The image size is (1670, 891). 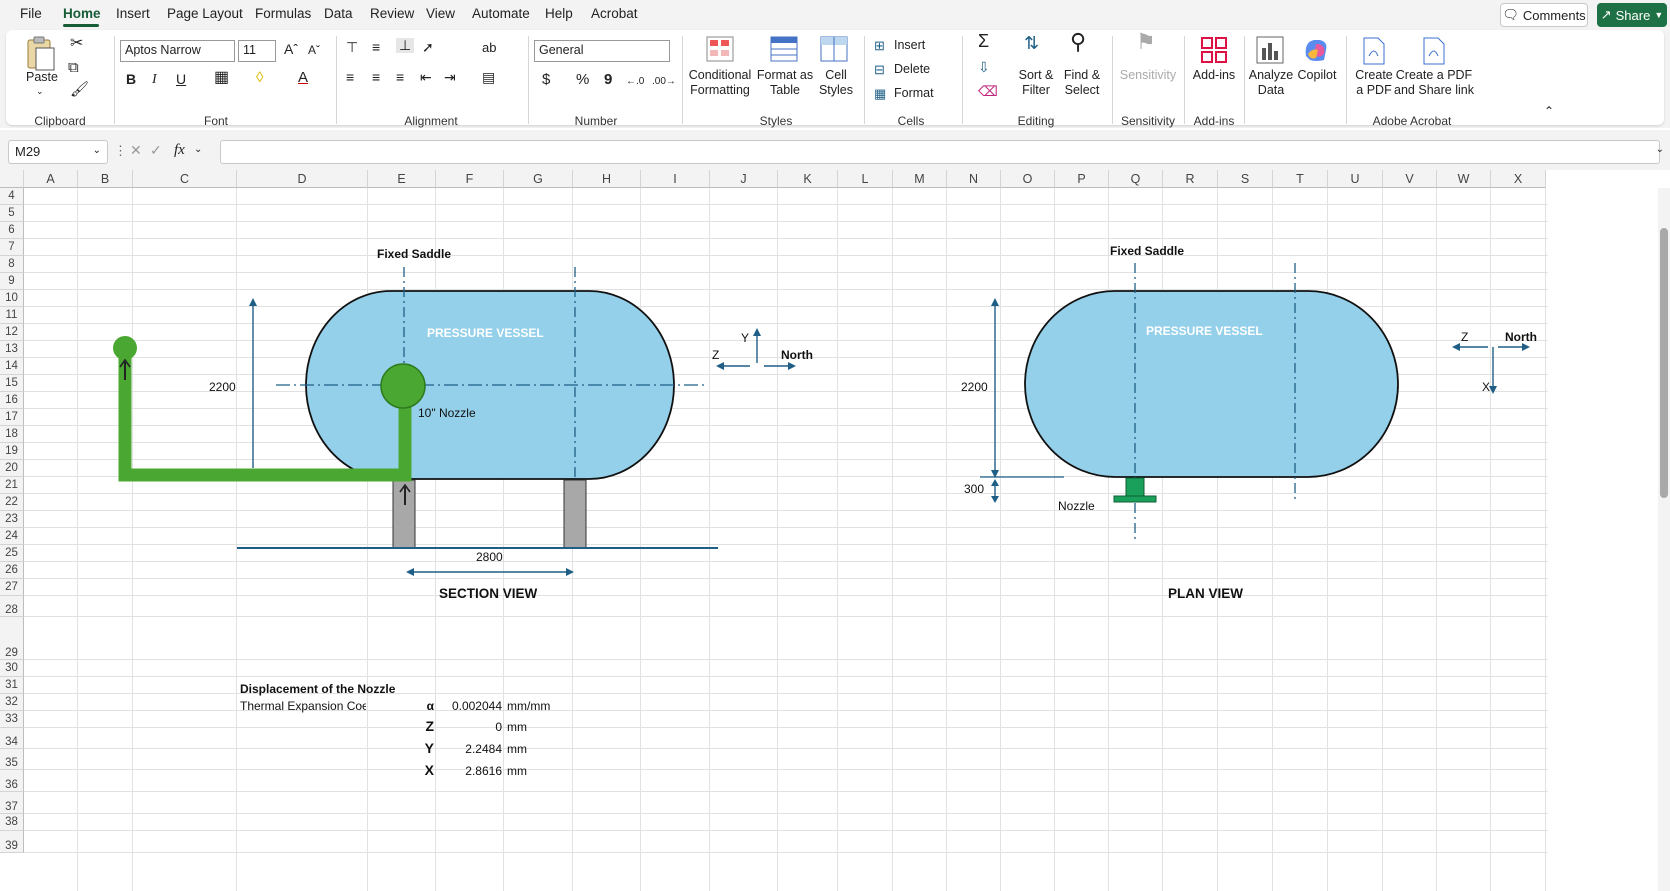 I want to click on cancel-icon: ✕, so click(x=136, y=150).